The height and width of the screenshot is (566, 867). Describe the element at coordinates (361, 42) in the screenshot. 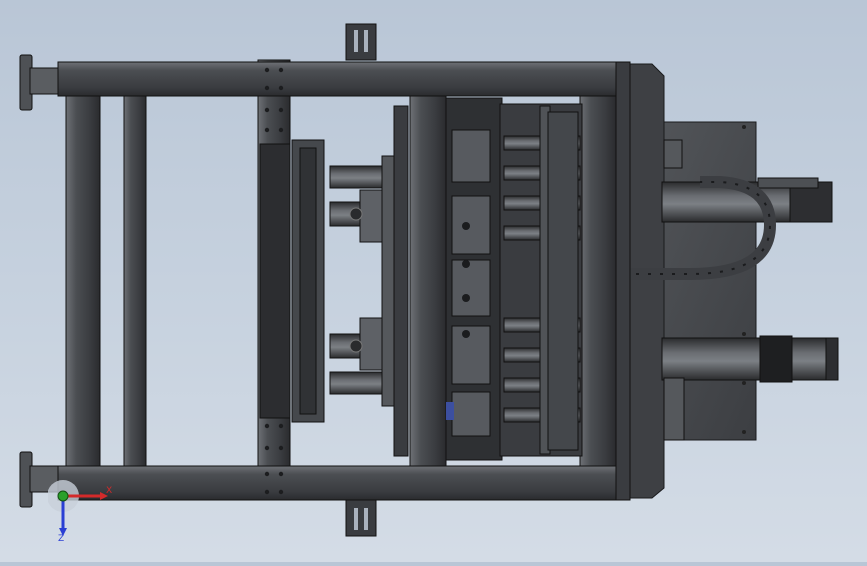

I see `bracket-top` at that location.